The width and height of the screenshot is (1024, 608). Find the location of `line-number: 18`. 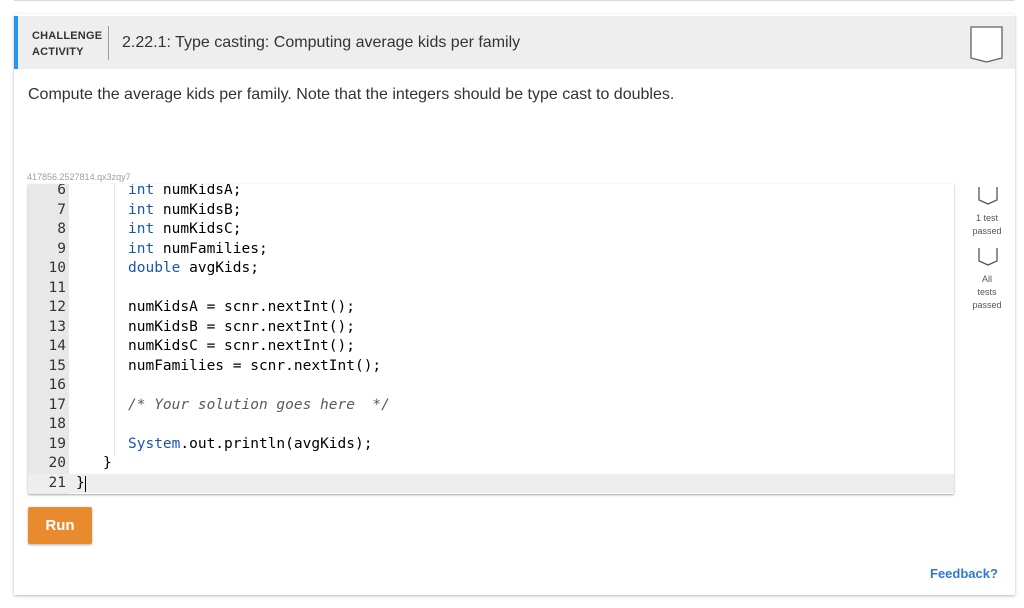

line-number: 18 is located at coordinates (57, 424).